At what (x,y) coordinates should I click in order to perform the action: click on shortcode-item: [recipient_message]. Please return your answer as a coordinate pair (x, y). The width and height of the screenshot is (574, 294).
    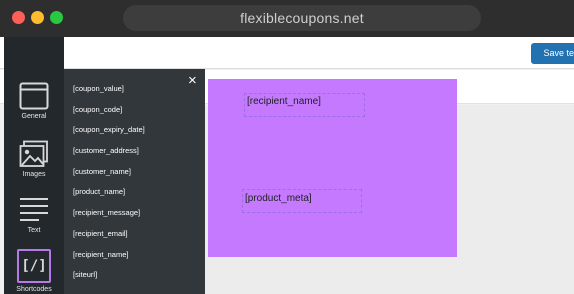
    Looking at the image, I should click on (106, 212).